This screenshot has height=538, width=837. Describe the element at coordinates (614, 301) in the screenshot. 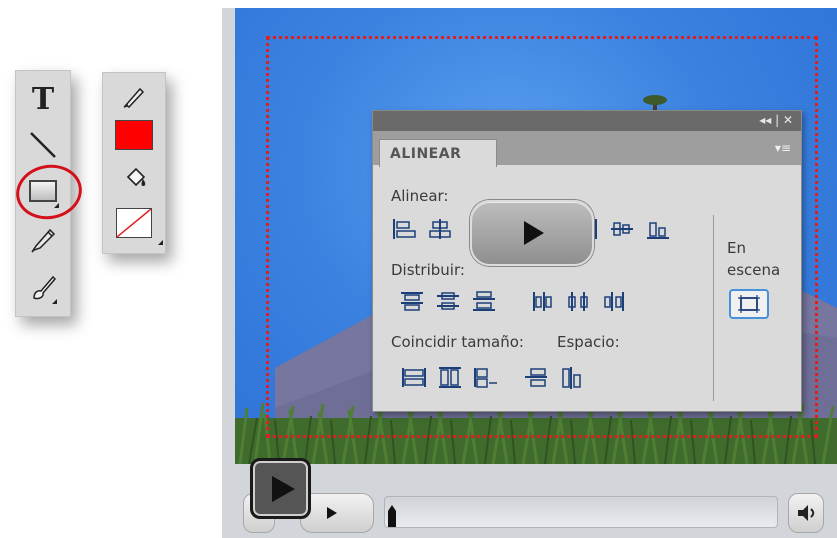

I see `distribute-right-icon` at that location.